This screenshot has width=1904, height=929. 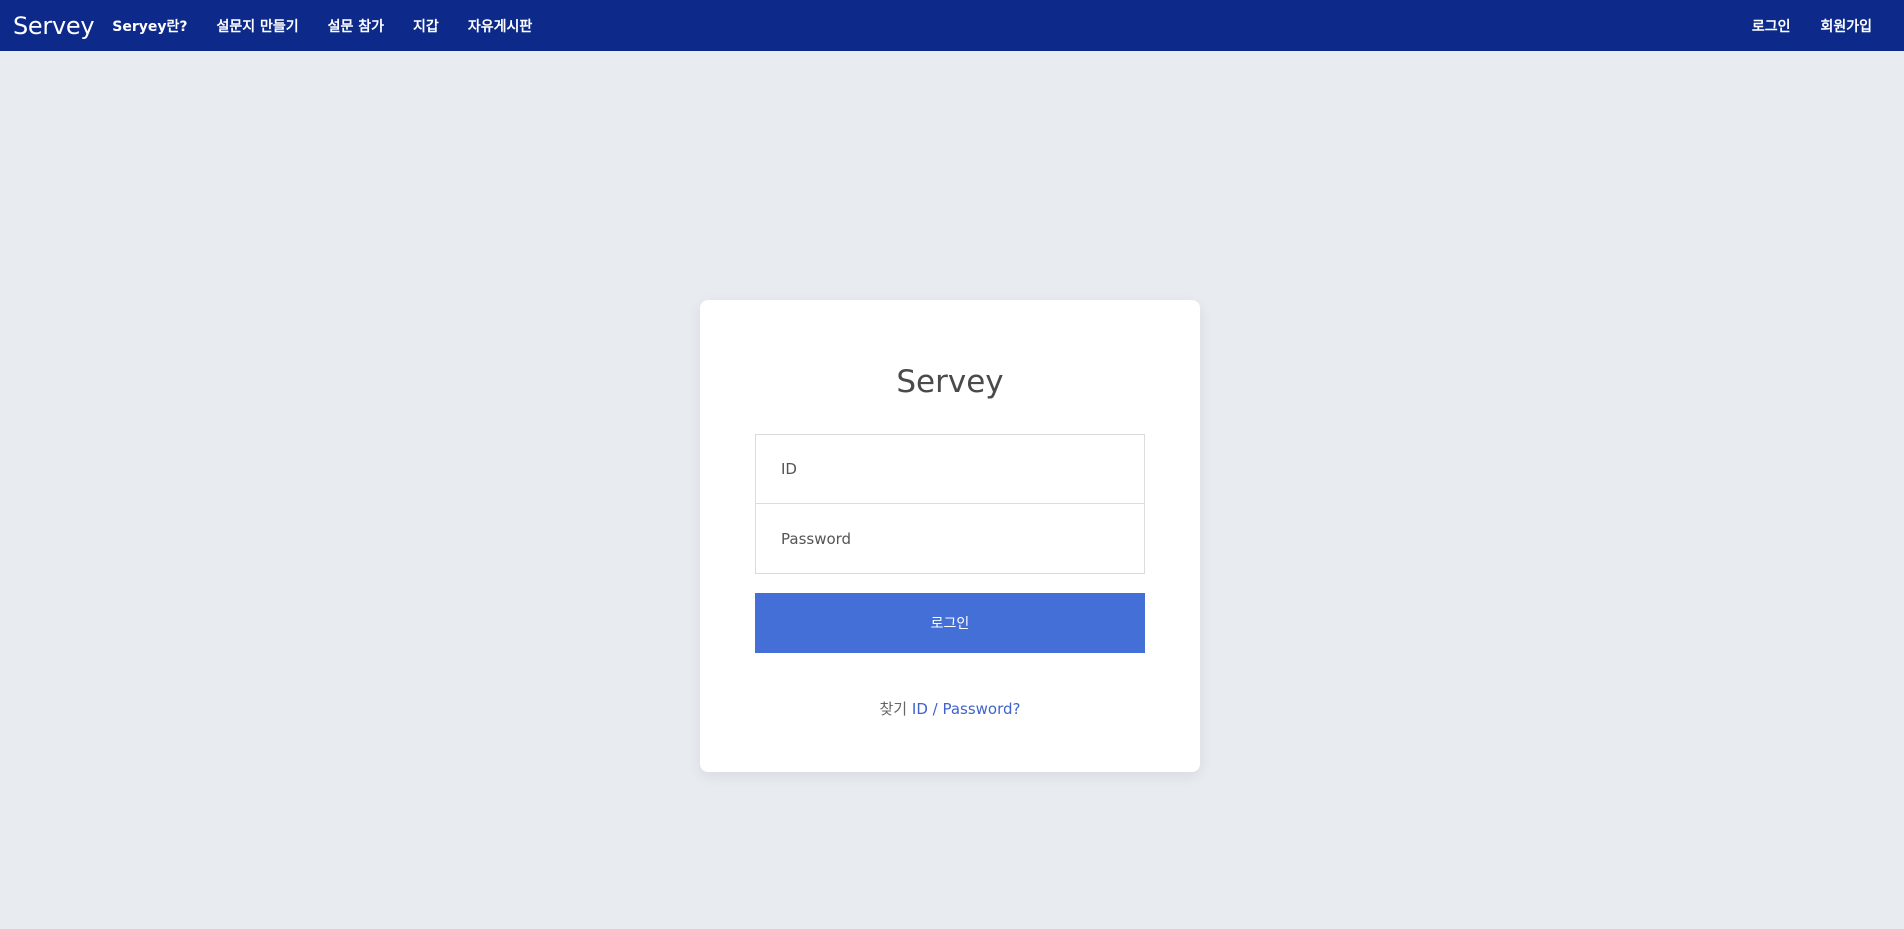 What do you see at coordinates (356, 26) in the screenshot?
I see `nav-join-survey: 설문 참가` at bounding box center [356, 26].